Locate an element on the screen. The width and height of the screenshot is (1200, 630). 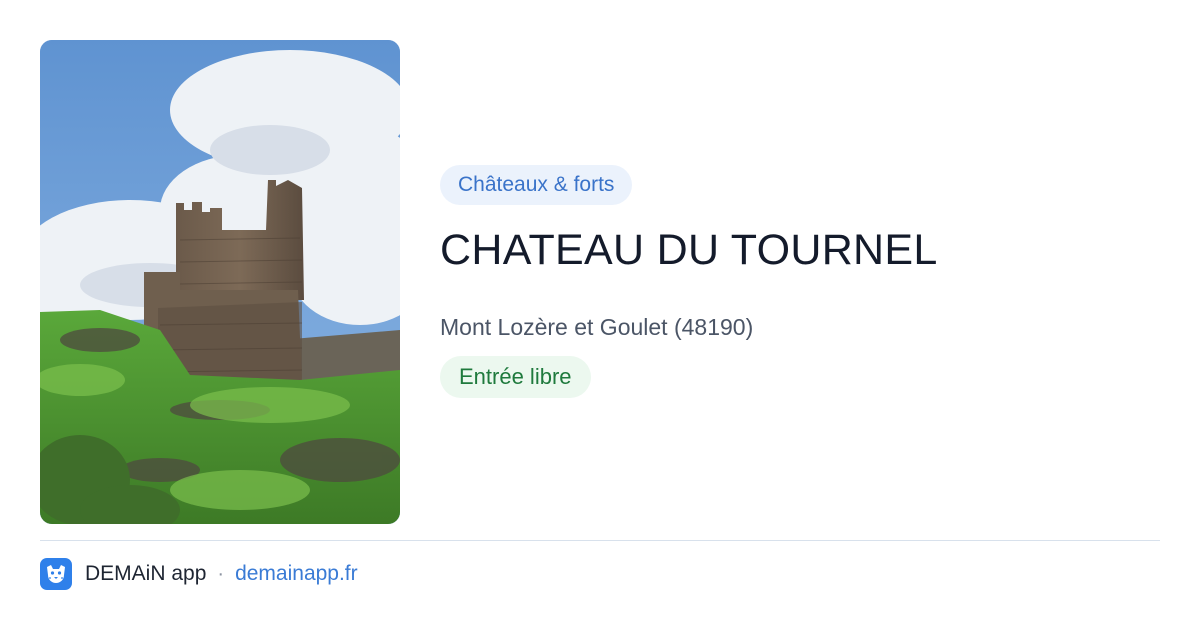
footer-divider is located at coordinates (600, 540).